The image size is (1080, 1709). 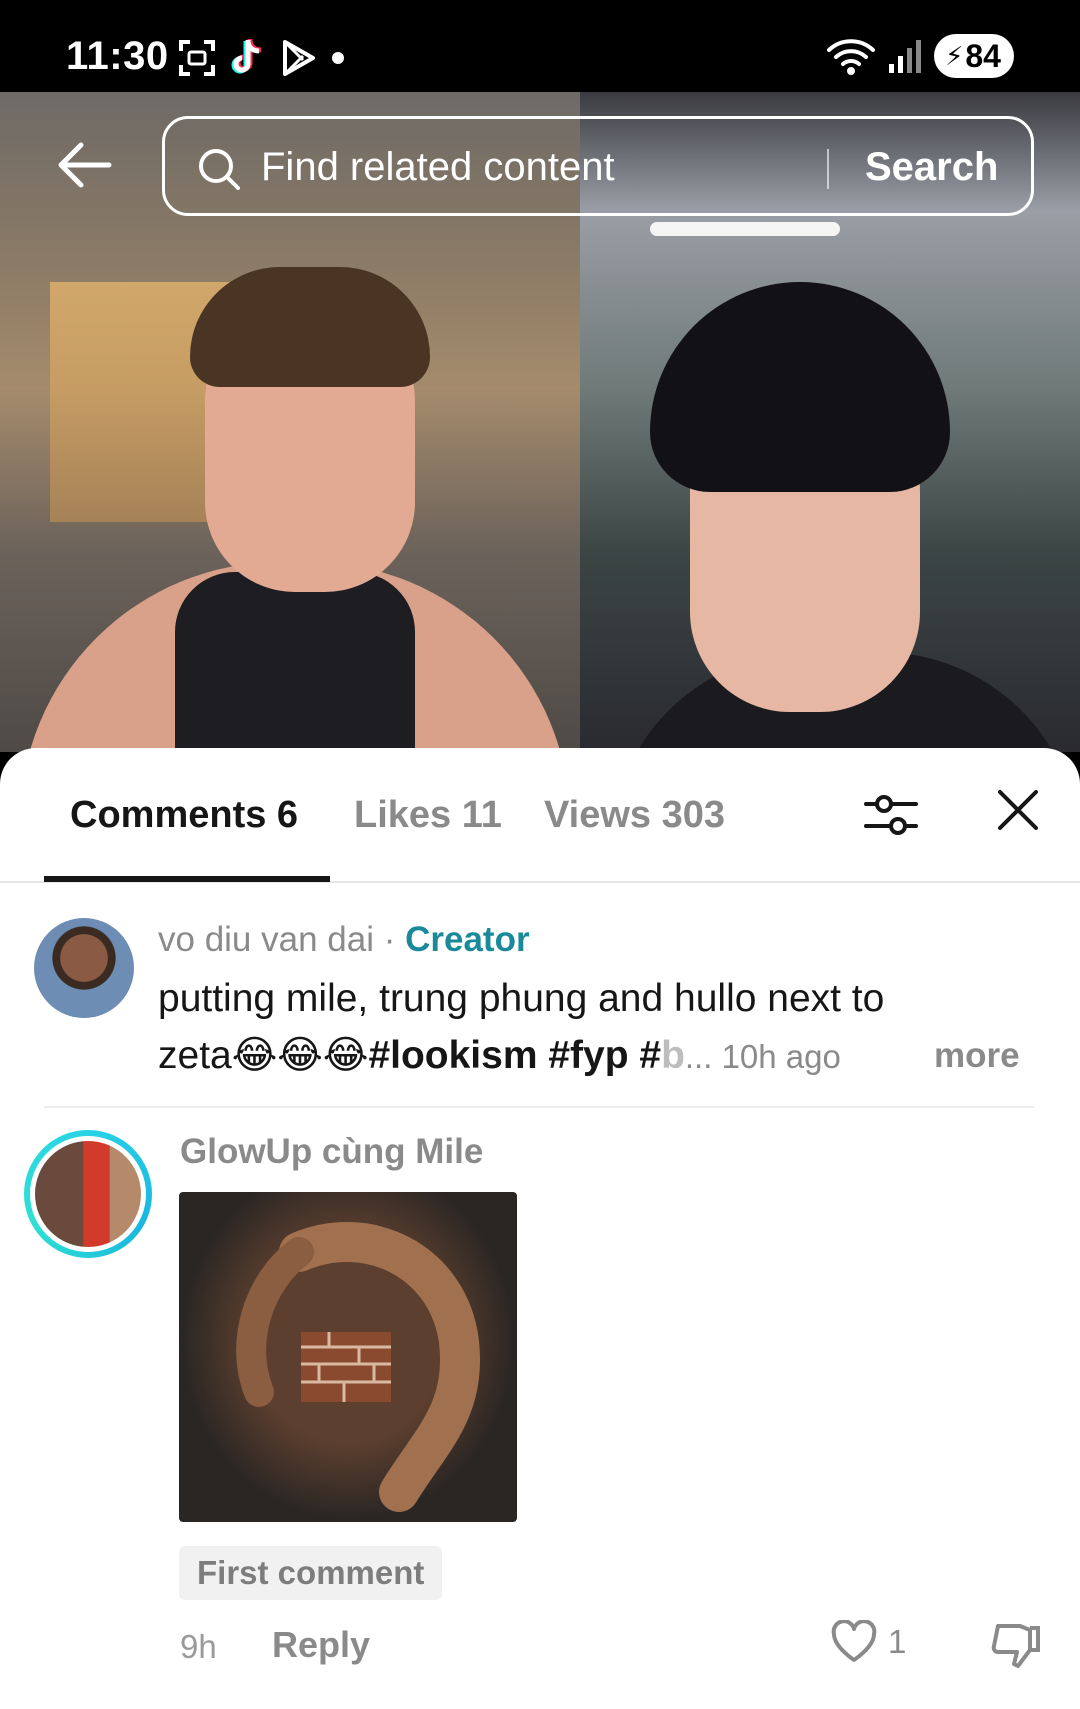 What do you see at coordinates (198, 1646) in the screenshot?
I see `comment-time: 9h` at bounding box center [198, 1646].